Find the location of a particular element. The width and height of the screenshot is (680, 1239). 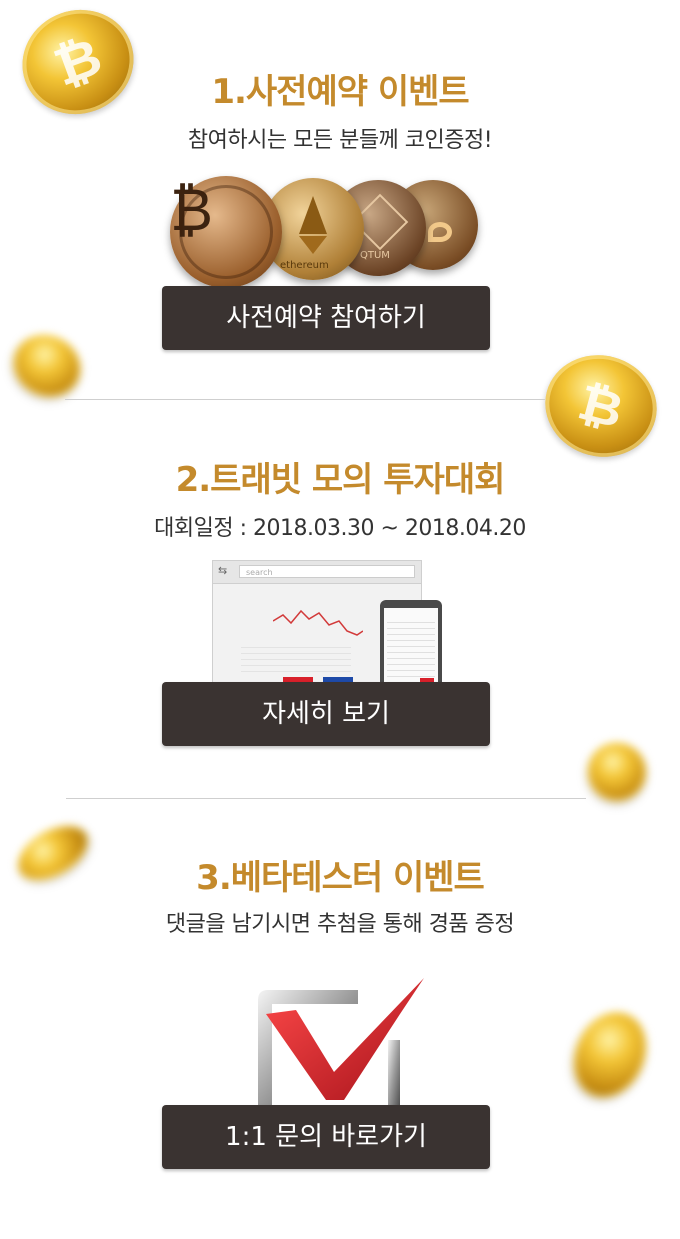

dash-logo-icon is located at coordinates (440, 232).